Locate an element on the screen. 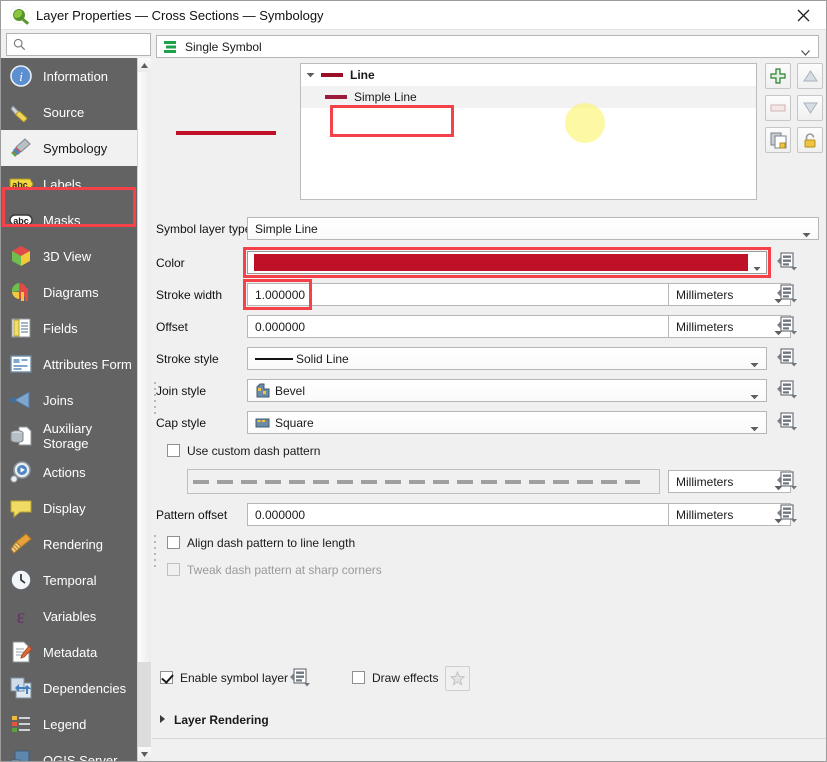 The height and width of the screenshot is (762, 827). symbol-layer-type-combo: Simple Line is located at coordinates (533, 228).